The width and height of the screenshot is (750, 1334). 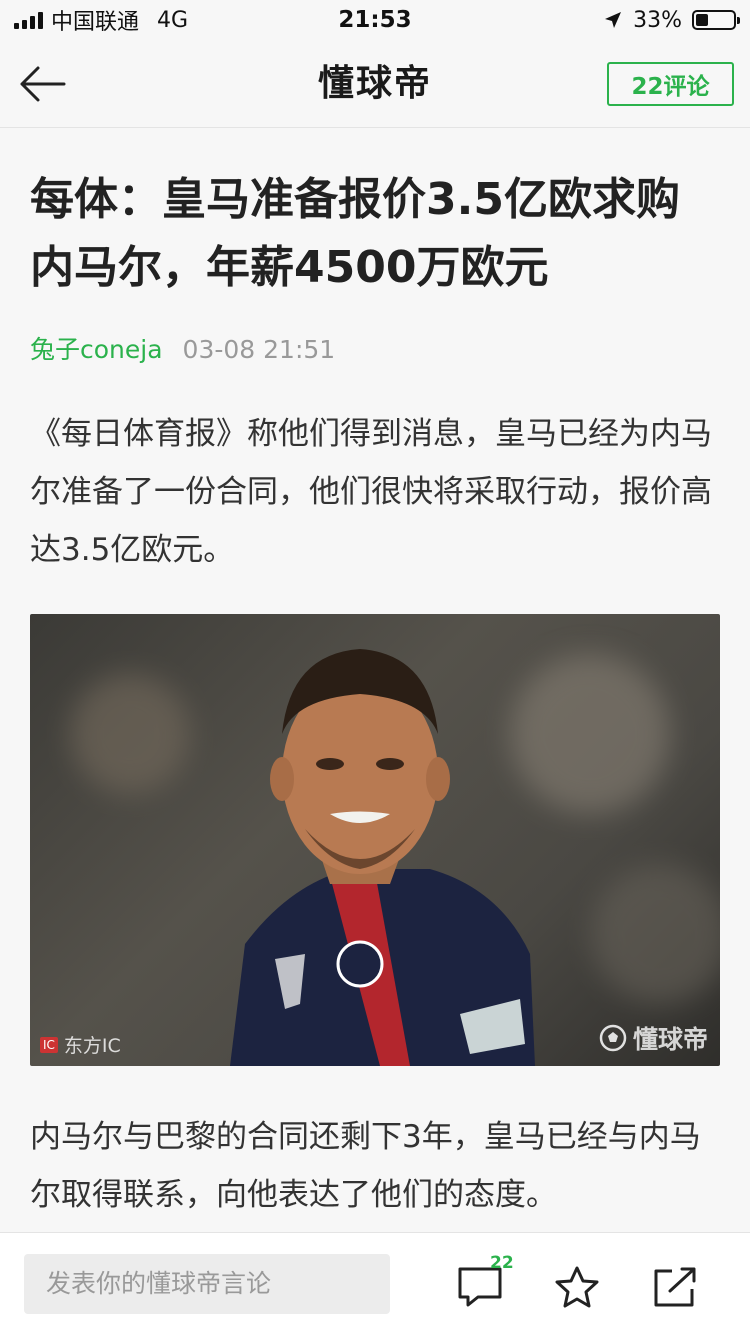 What do you see at coordinates (613, 1038) in the screenshot?
I see `soccer-ball-icon` at bounding box center [613, 1038].